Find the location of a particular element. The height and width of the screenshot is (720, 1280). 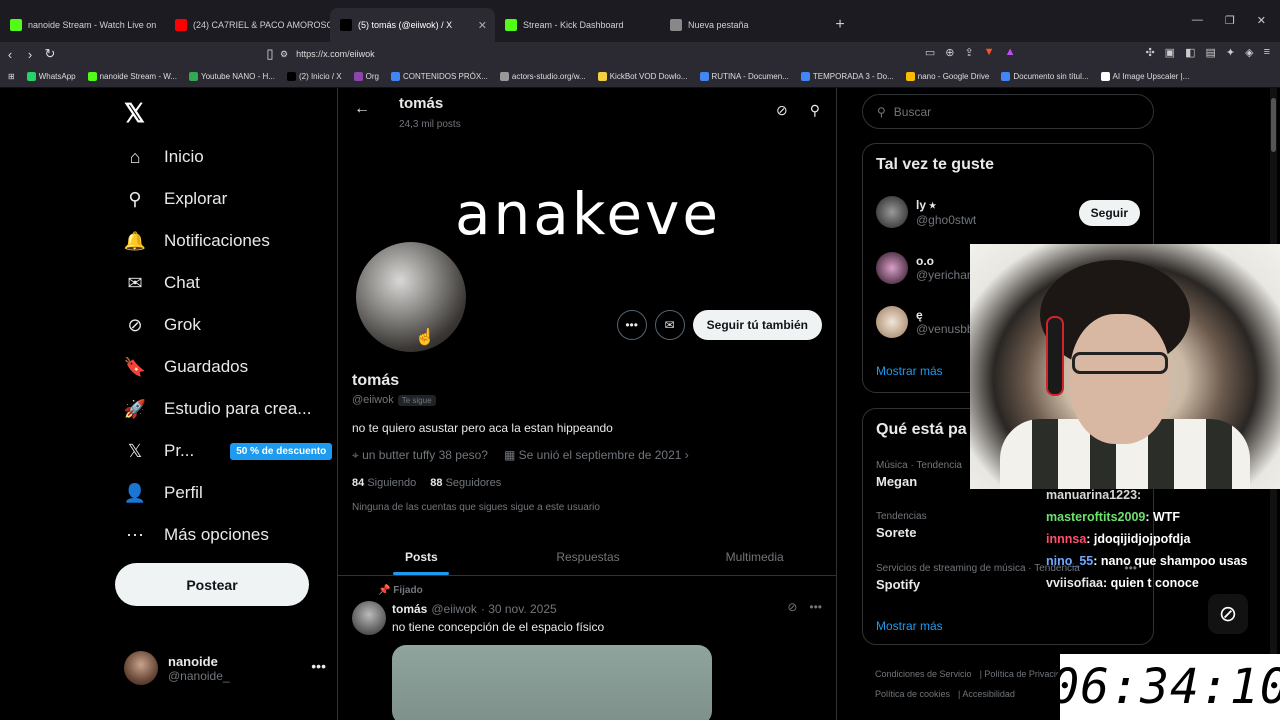

browser-tab: nanoide Stream - Watch Live on is located at coordinates (82, 25).